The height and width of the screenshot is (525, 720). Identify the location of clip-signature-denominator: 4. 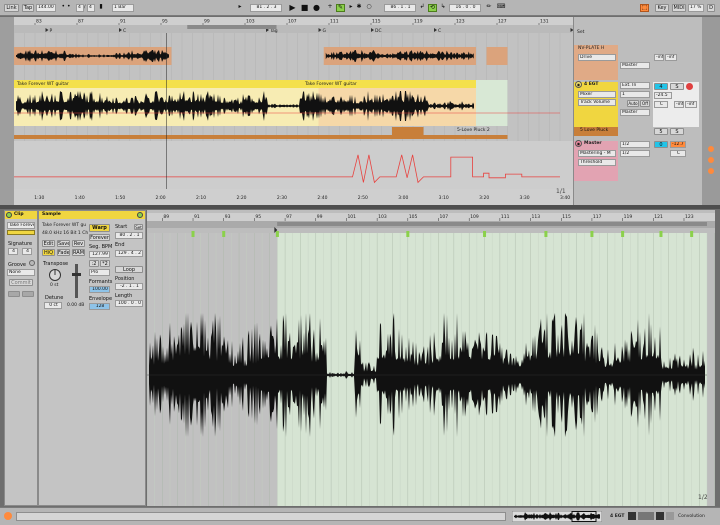
(27, 251).